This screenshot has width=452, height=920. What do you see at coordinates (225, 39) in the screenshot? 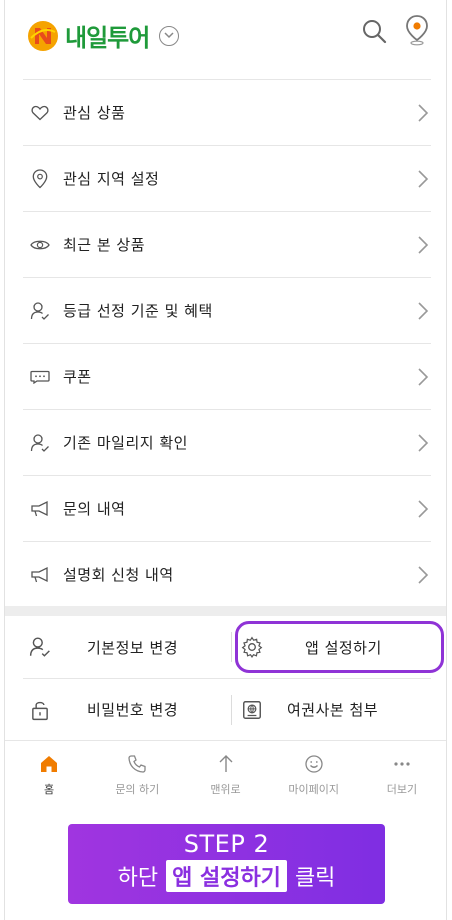
I see `app-header: 내일투어` at bounding box center [225, 39].